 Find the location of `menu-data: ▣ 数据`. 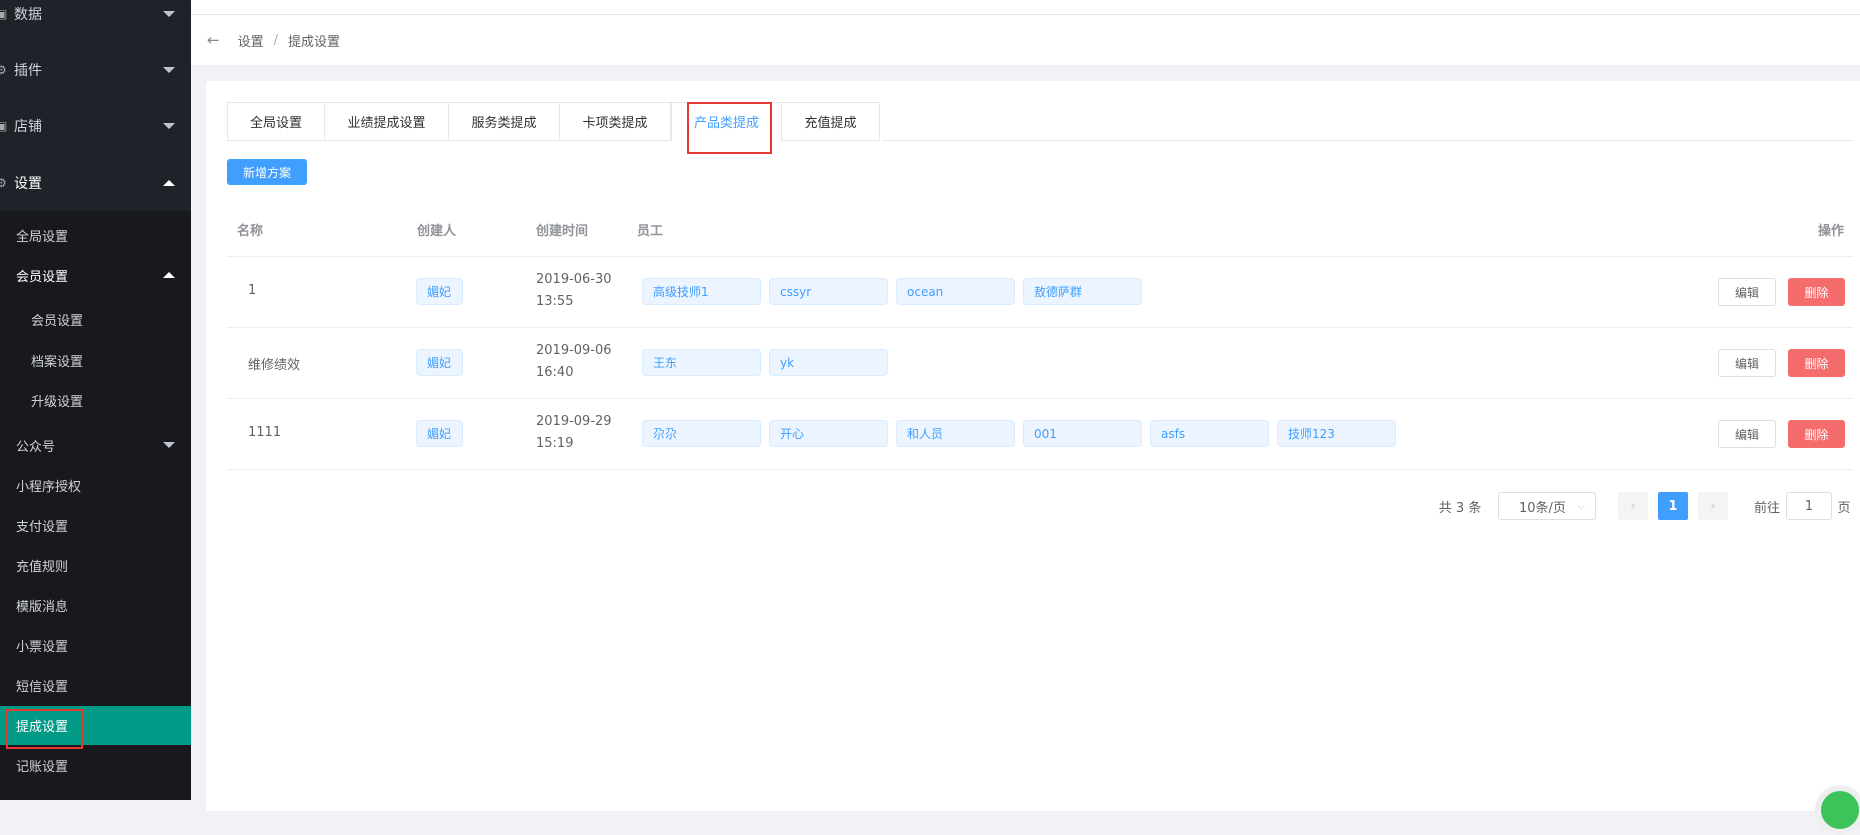

menu-data: ▣ 数据 is located at coordinates (95, 21).